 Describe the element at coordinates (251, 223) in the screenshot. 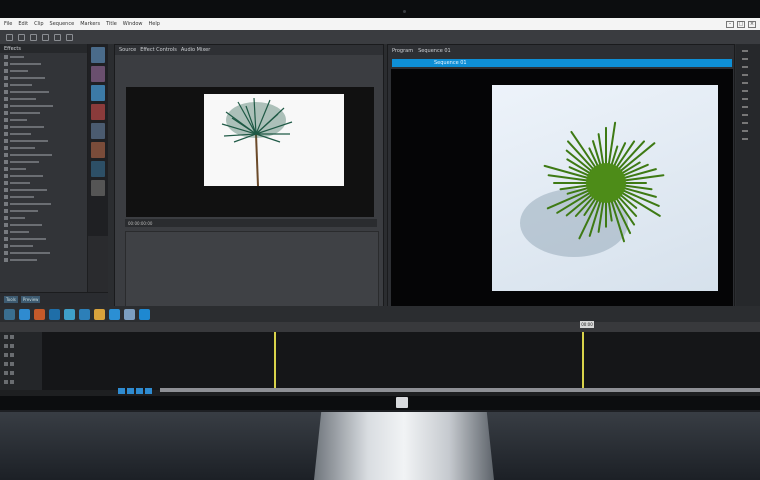

I see `source-timecode-bar: 00:00:00:00` at that location.